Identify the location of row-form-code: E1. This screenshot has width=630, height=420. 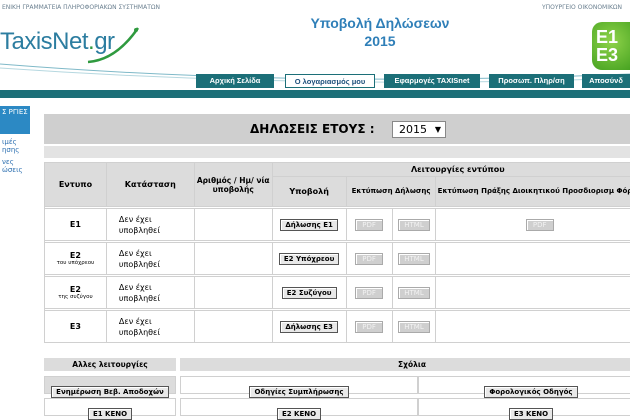
(75, 224).